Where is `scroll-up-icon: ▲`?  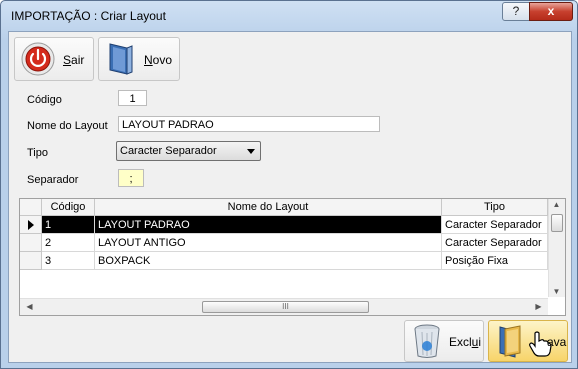
scroll-up-icon: ▲ is located at coordinates (556, 204).